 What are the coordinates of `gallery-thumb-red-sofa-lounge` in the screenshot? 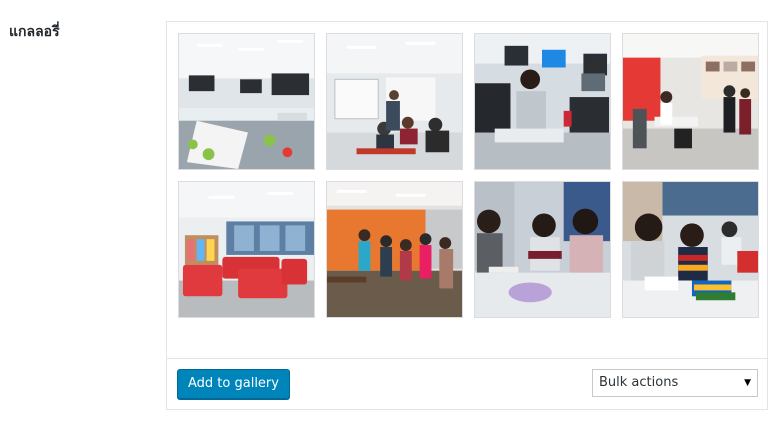 It's located at (246, 249).